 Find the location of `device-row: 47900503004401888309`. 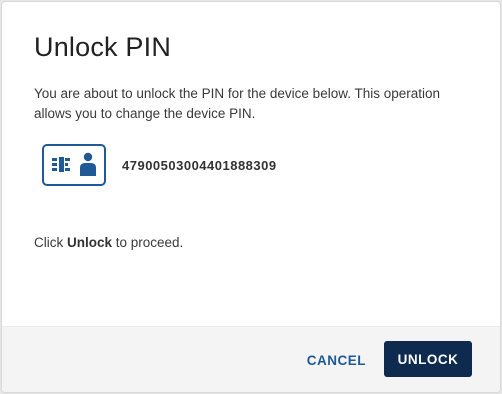

device-row: 47900503004401888309 is located at coordinates (159, 165).